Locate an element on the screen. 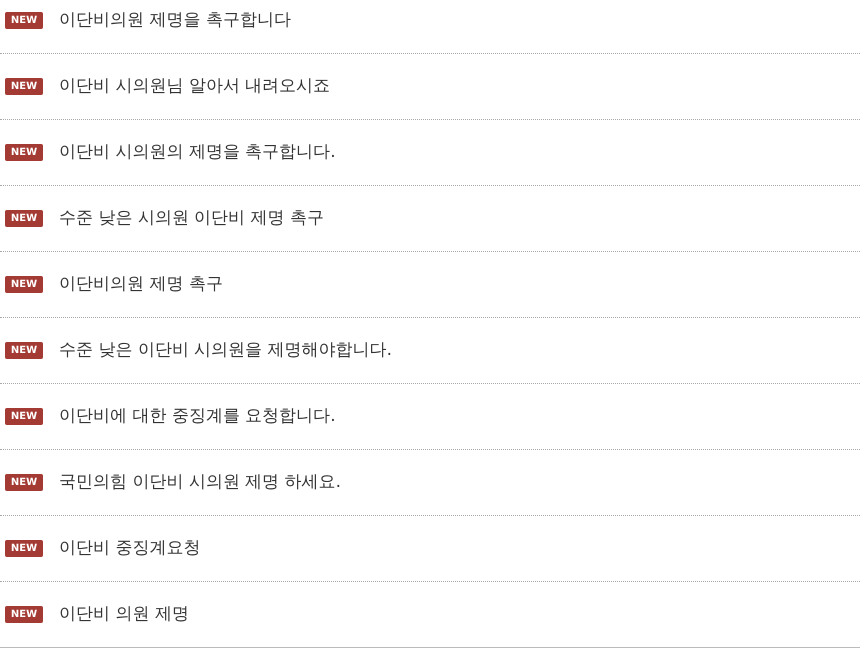 This screenshot has width=860, height=657. post-title: 이단비 시의원님 알아서 내려오시죠 is located at coordinates (194, 87).